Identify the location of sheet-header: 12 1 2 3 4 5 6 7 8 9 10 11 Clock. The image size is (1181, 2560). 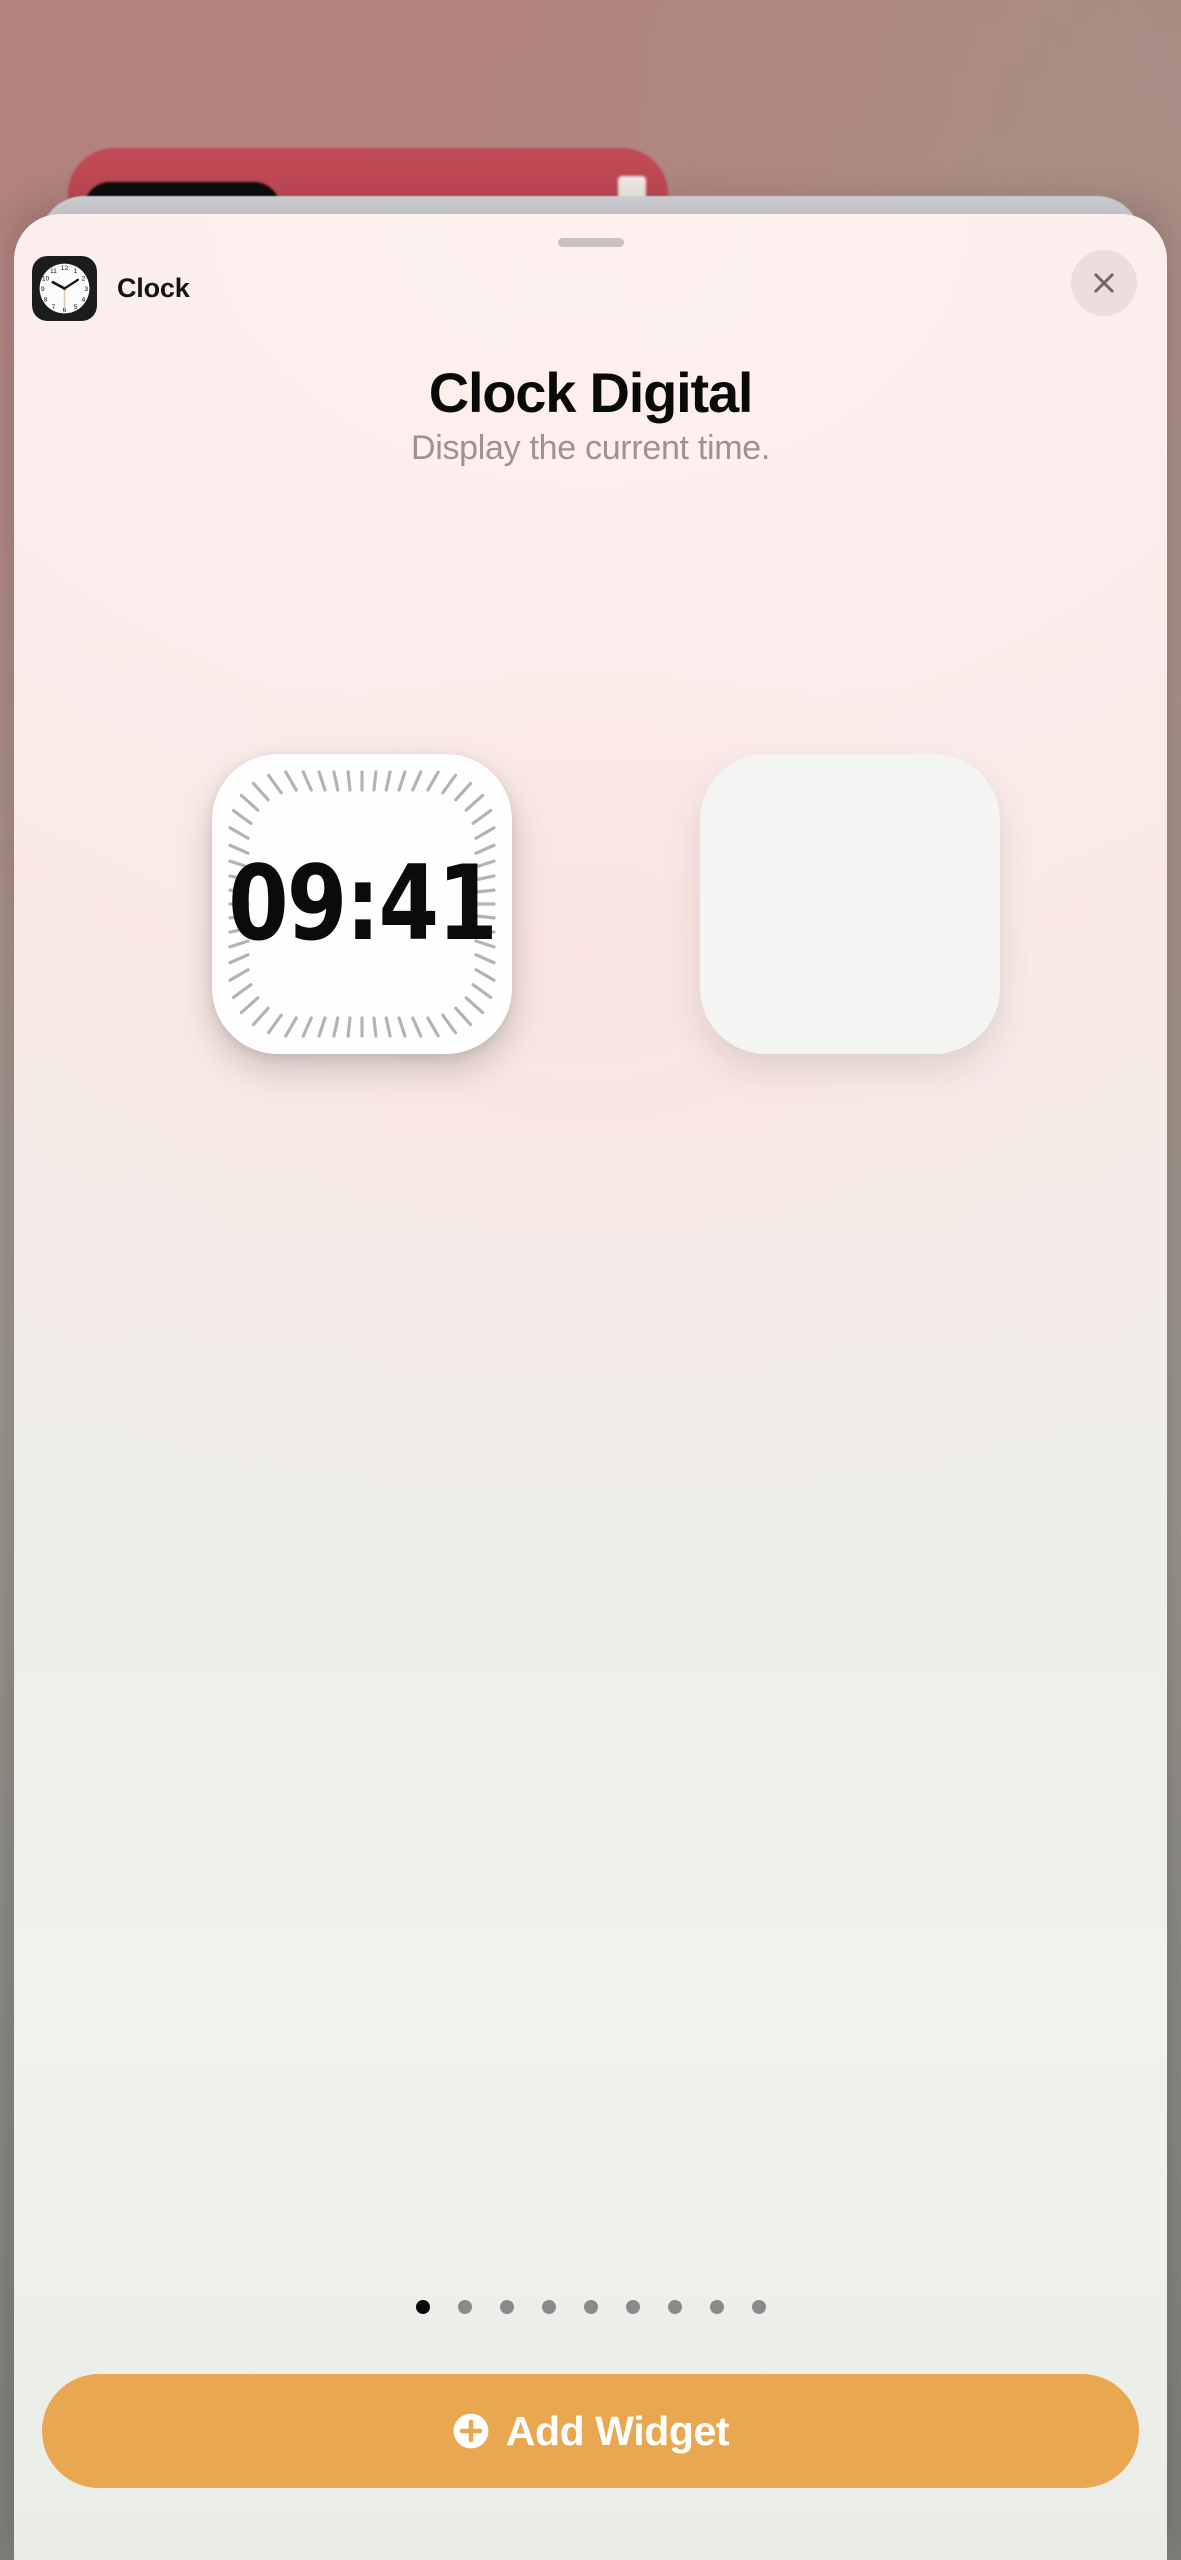
(590, 296).